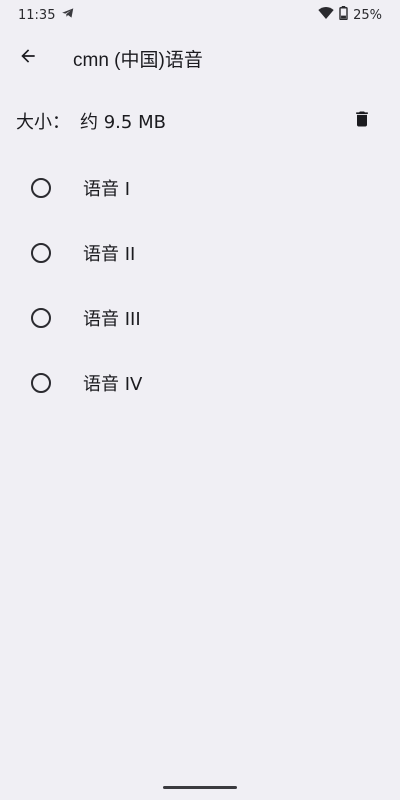  Describe the element at coordinates (200, 187) in the screenshot. I see `voice-item-1: 语音 I` at that location.